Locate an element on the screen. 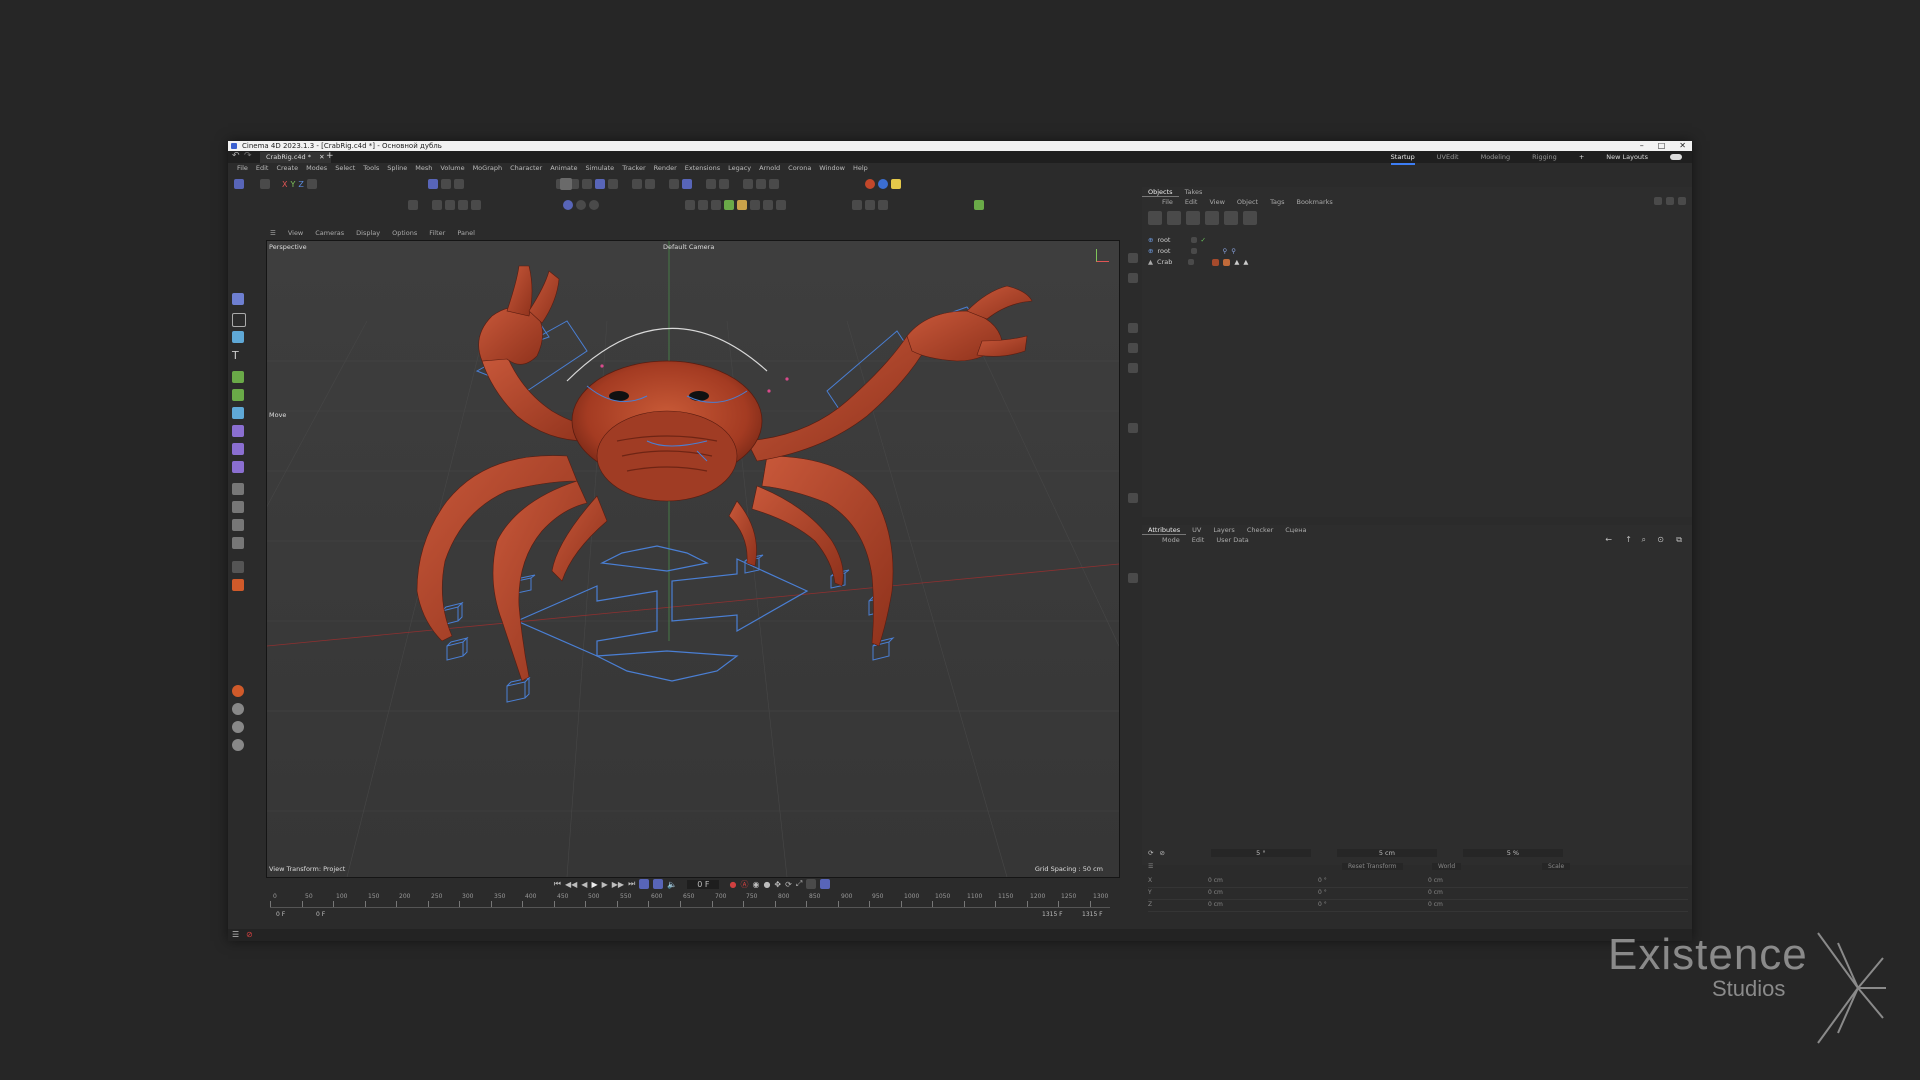  document-tab: CrabRig.c4d * ✕ is located at coordinates (295, 157).